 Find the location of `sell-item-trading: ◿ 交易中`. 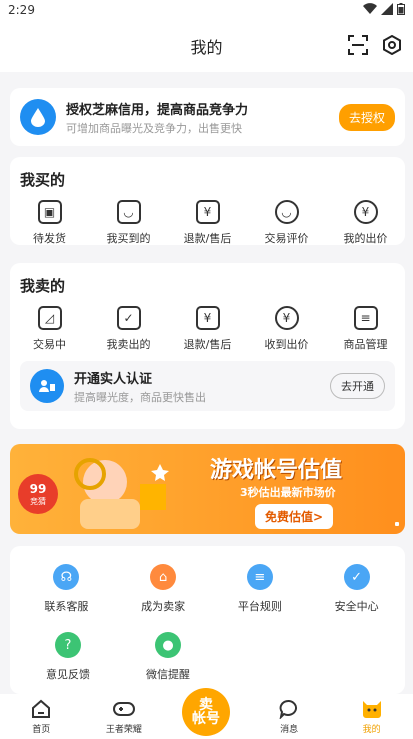

sell-item-trading: ◿ 交易中 is located at coordinates (50, 329).